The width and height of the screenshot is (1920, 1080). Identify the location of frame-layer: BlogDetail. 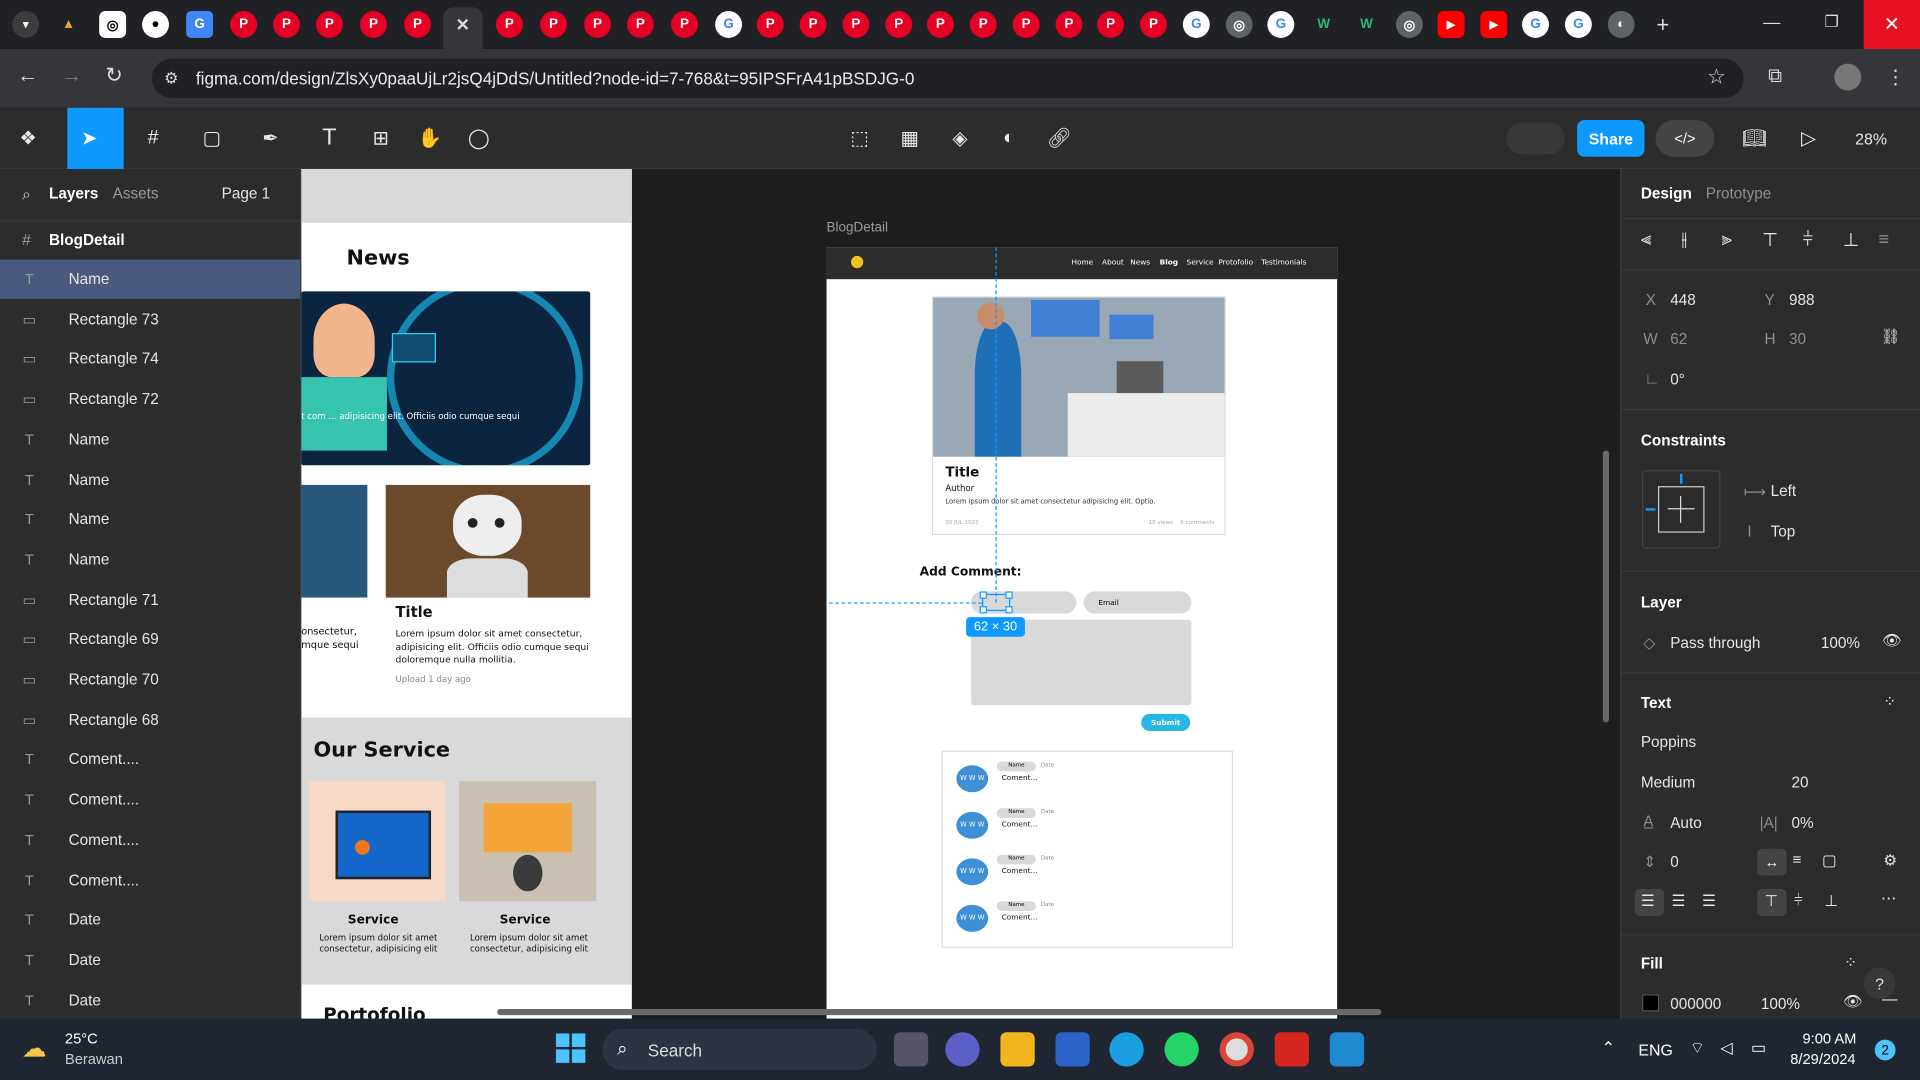
(87, 239).